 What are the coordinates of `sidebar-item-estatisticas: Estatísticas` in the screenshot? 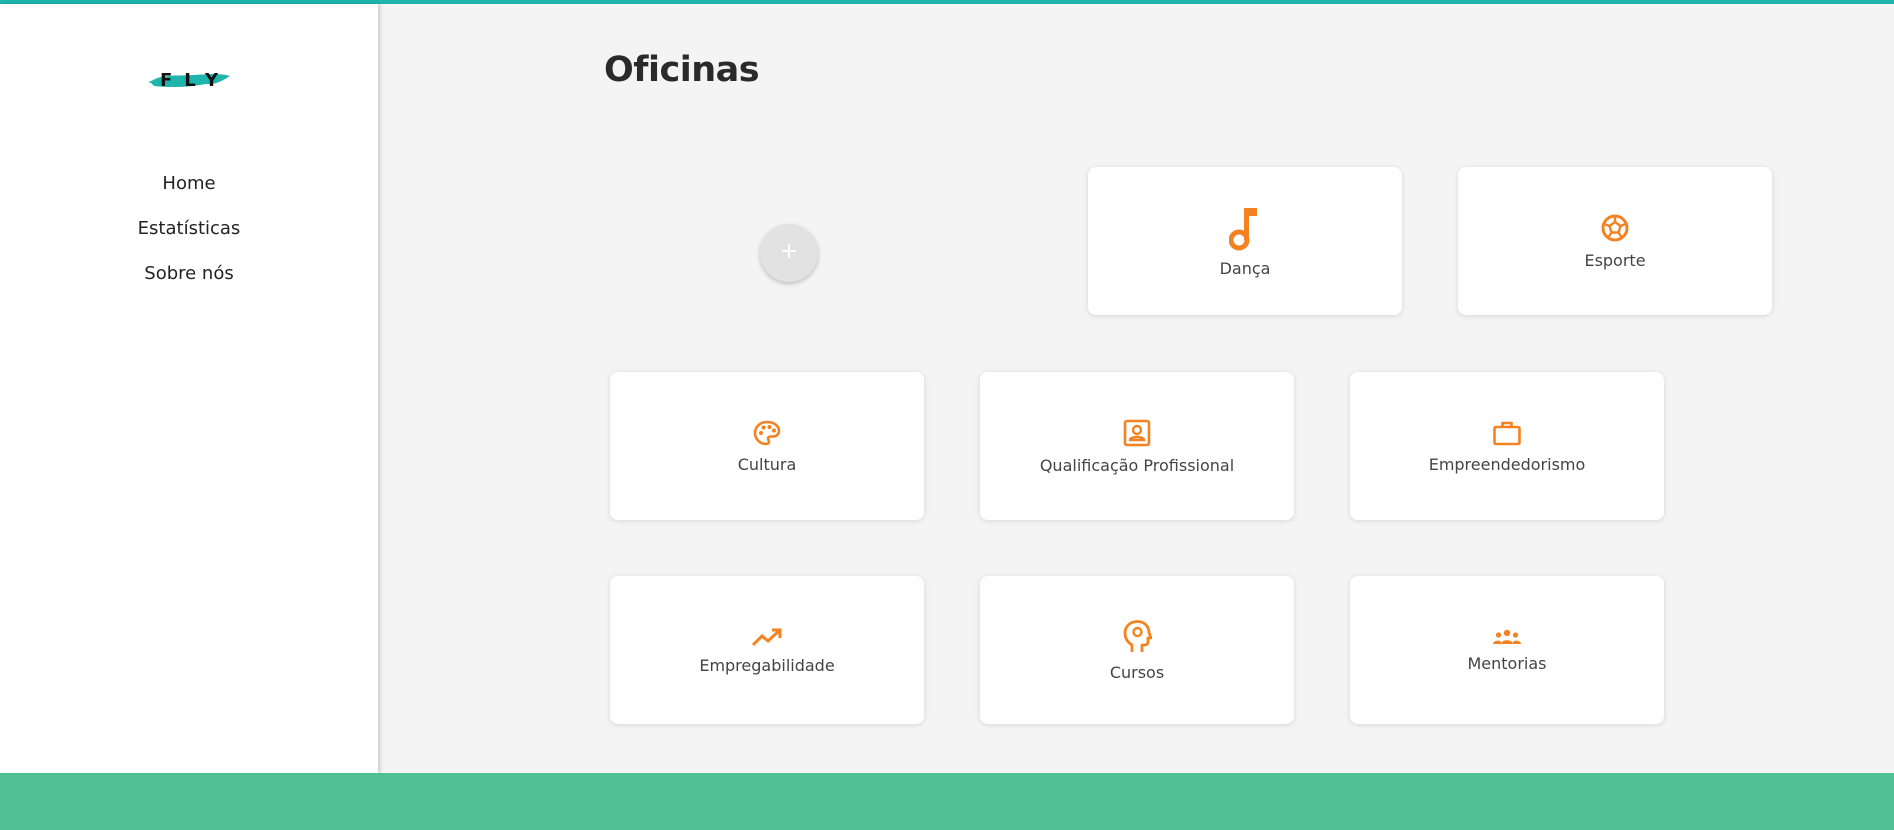 It's located at (189, 237).